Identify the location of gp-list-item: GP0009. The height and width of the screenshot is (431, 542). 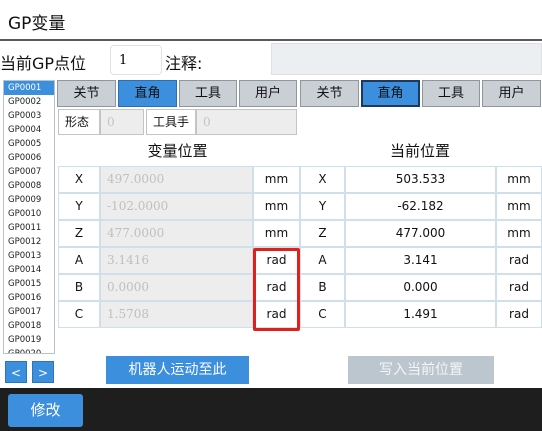
(29, 200).